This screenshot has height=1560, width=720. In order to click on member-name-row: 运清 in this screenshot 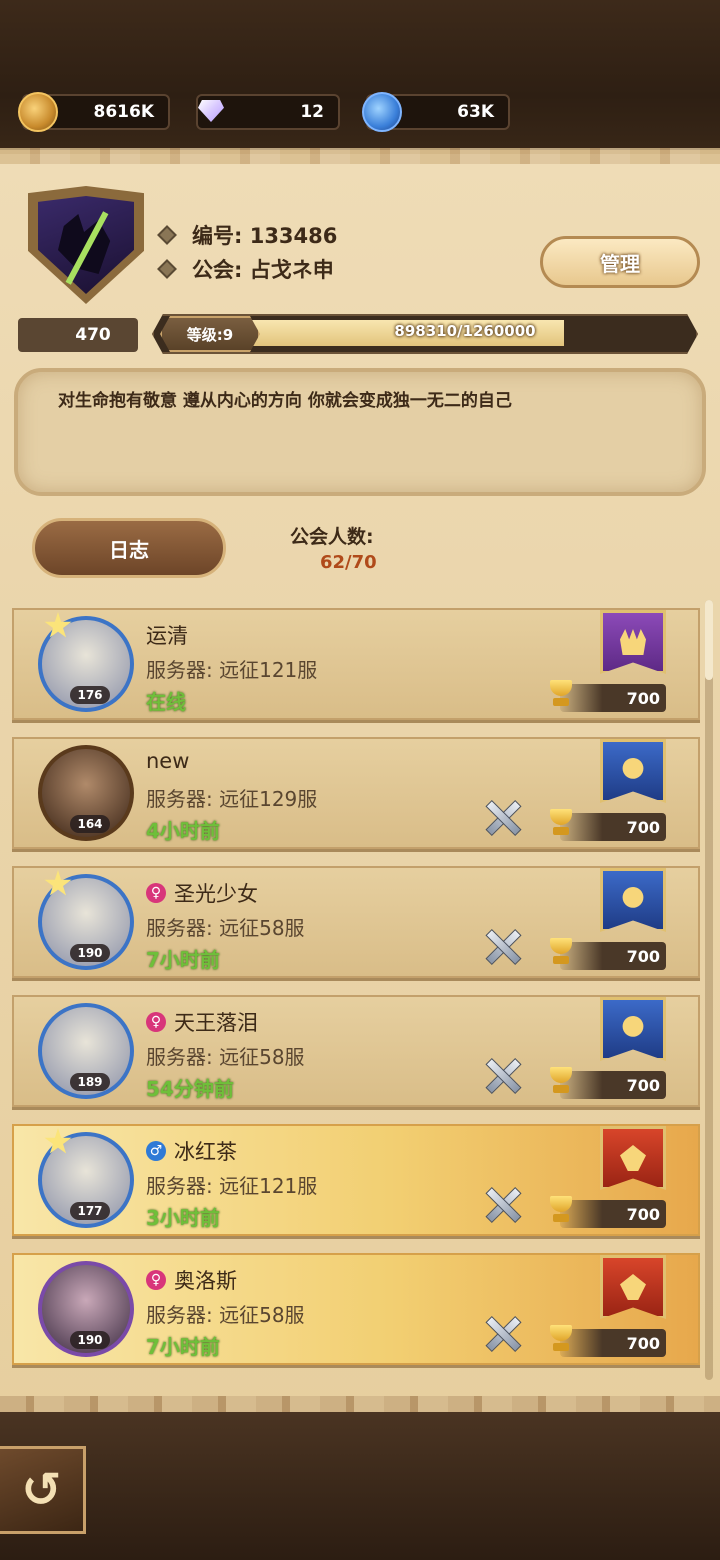, I will do `click(167, 635)`.